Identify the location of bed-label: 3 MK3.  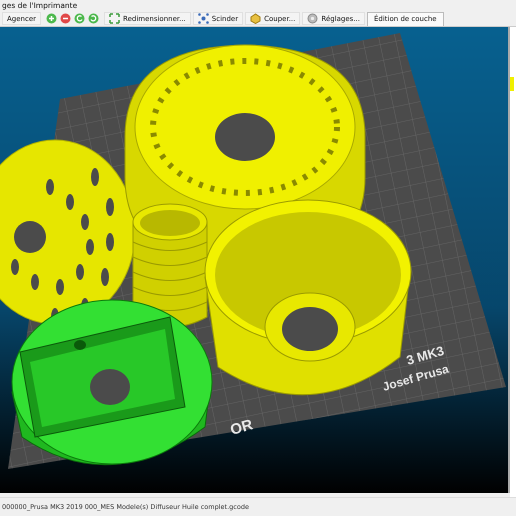
(425, 355).